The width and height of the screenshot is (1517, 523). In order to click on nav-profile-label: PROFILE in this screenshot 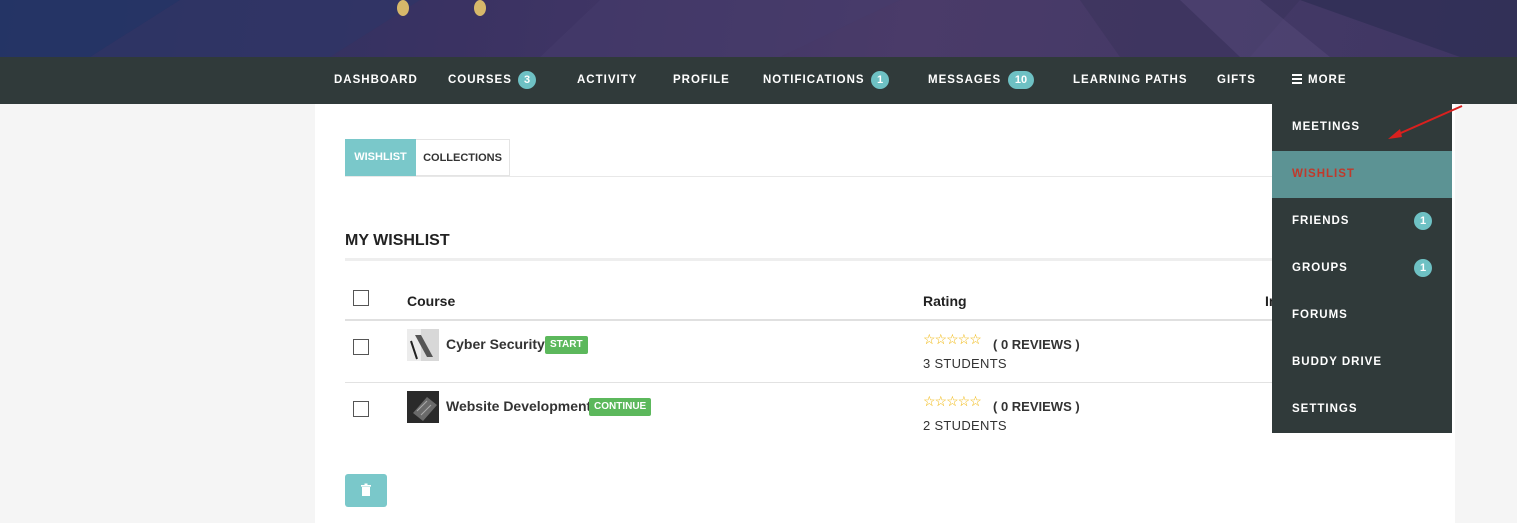, I will do `click(701, 80)`.